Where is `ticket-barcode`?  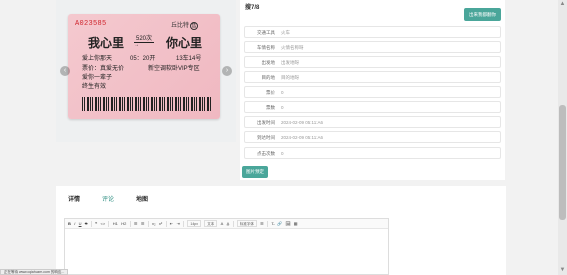
ticket-barcode is located at coordinates (147, 104).